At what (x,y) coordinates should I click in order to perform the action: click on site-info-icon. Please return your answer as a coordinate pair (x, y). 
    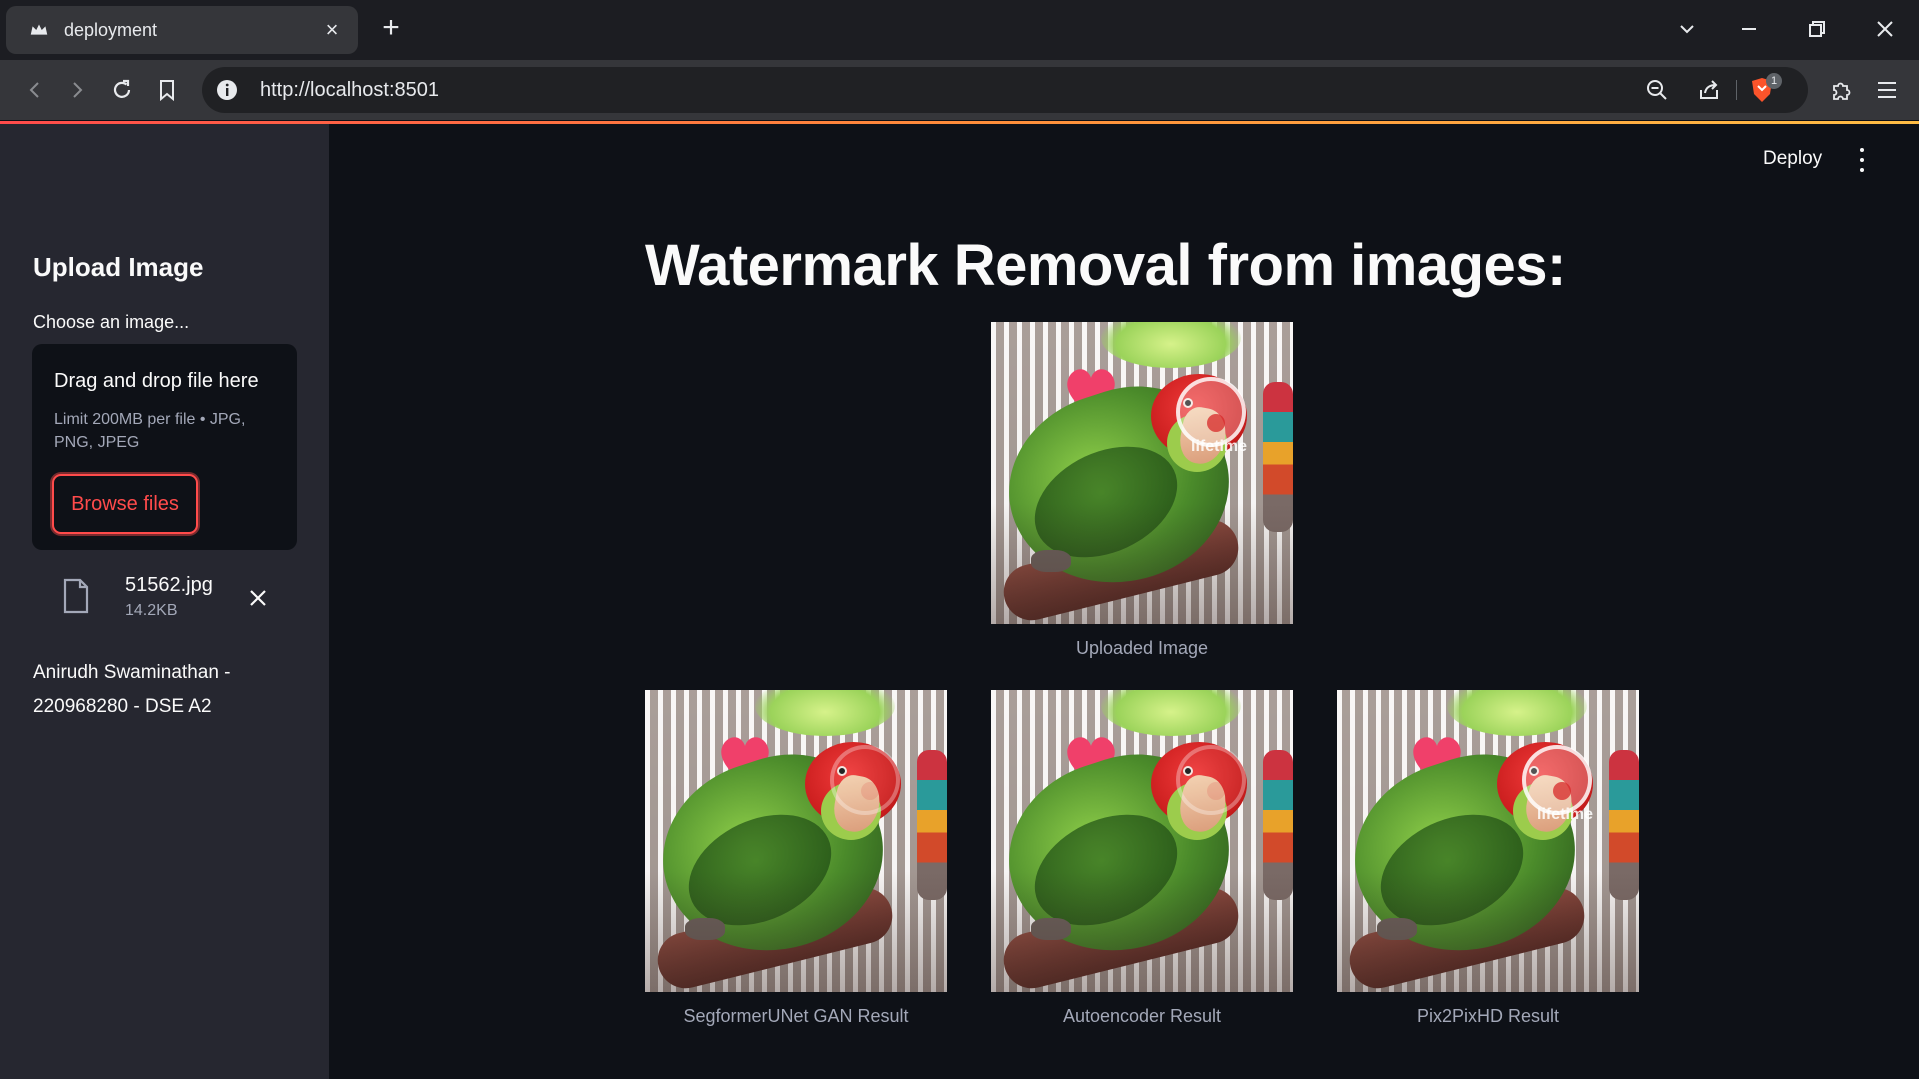
    Looking at the image, I should click on (227, 90).